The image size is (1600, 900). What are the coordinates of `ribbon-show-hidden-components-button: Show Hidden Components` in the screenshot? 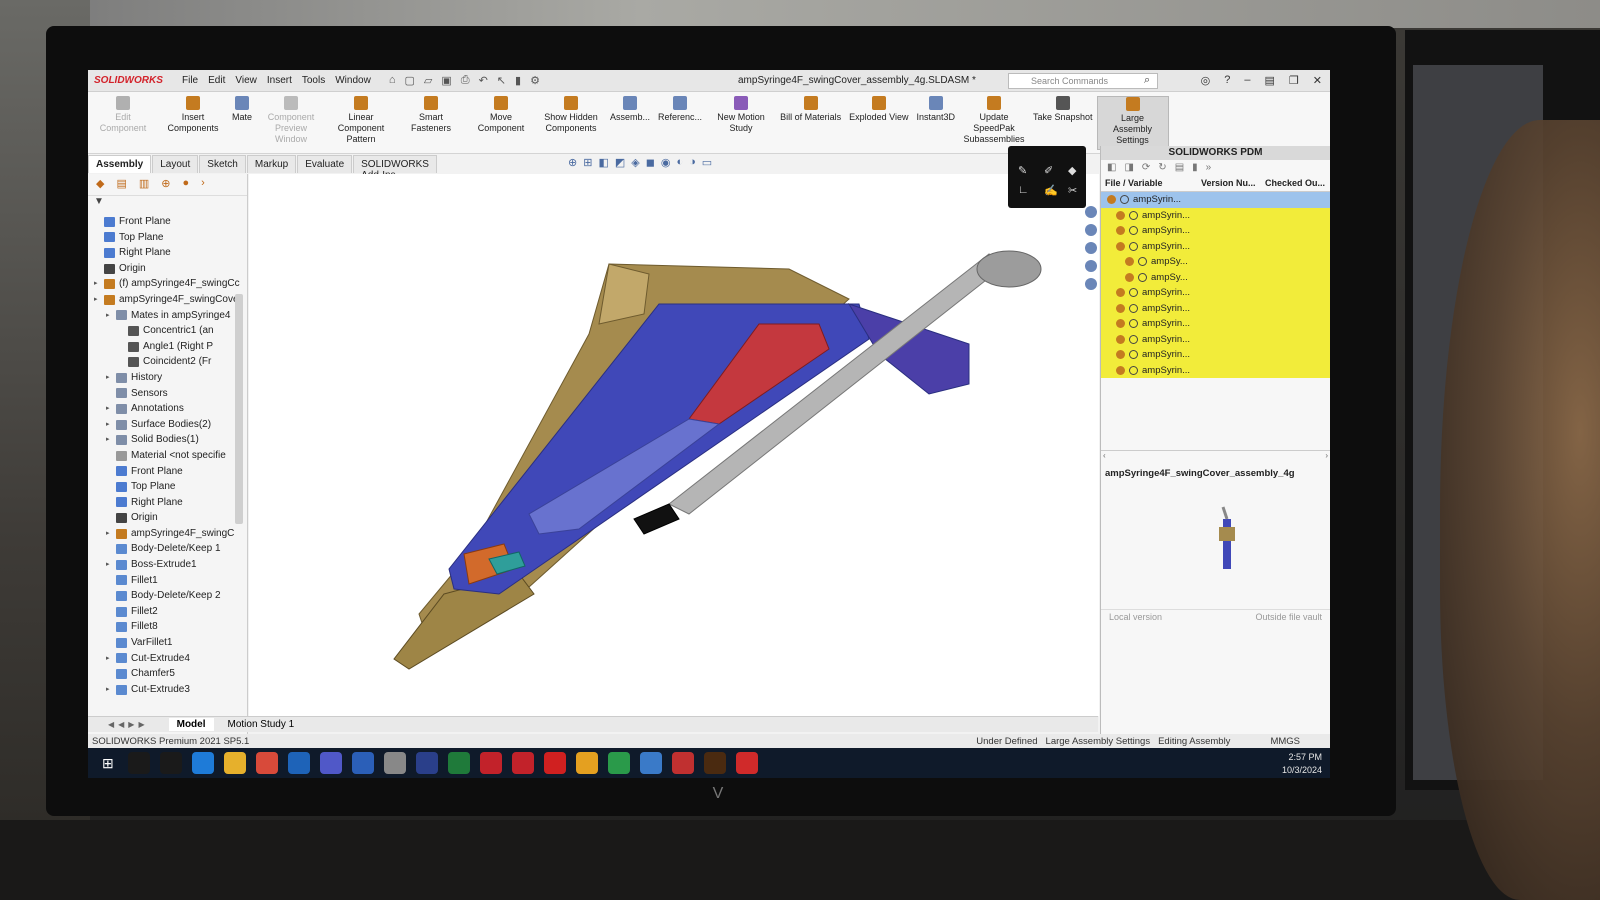 It's located at (571, 115).